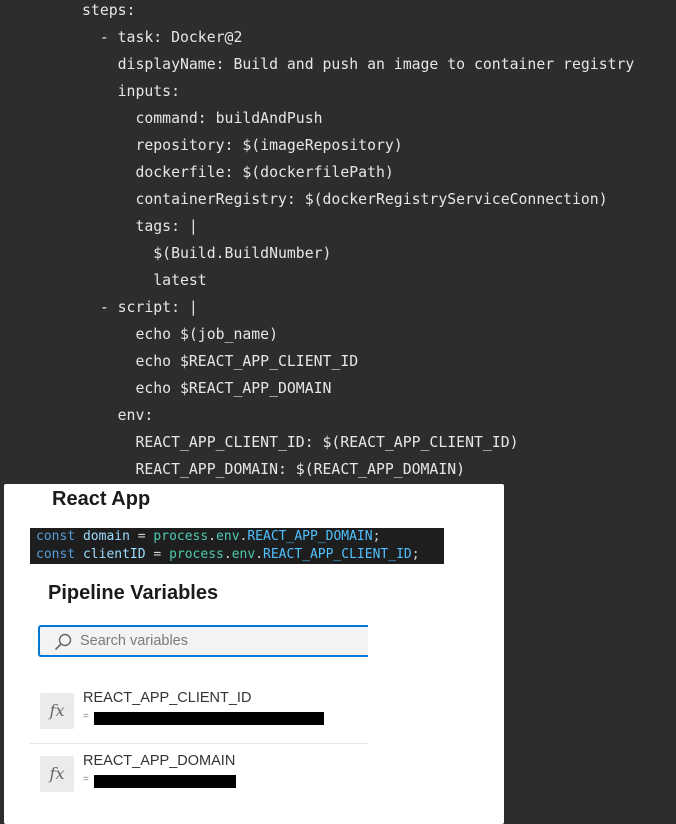 The width and height of the screenshot is (676, 824). Describe the element at coordinates (207, 253) in the screenshot. I see `yaml-line: $(Build.BuildNumber)` at that location.